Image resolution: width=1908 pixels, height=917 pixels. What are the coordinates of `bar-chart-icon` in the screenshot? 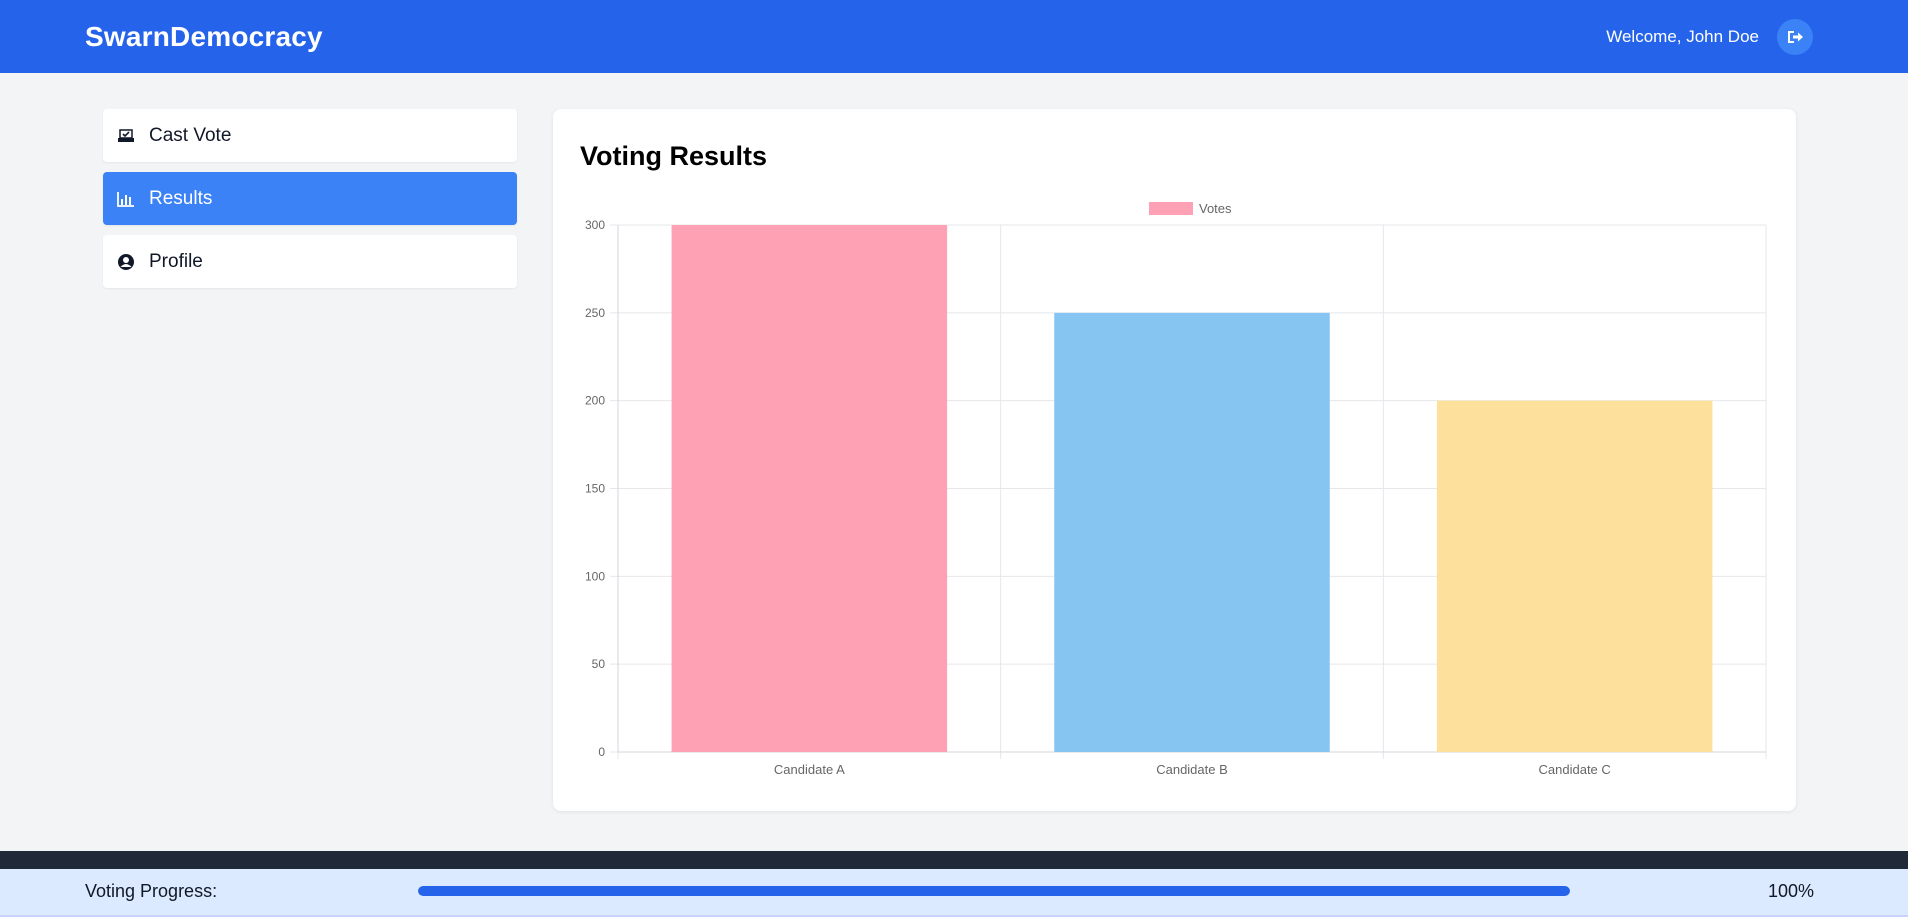 It's located at (126, 199).